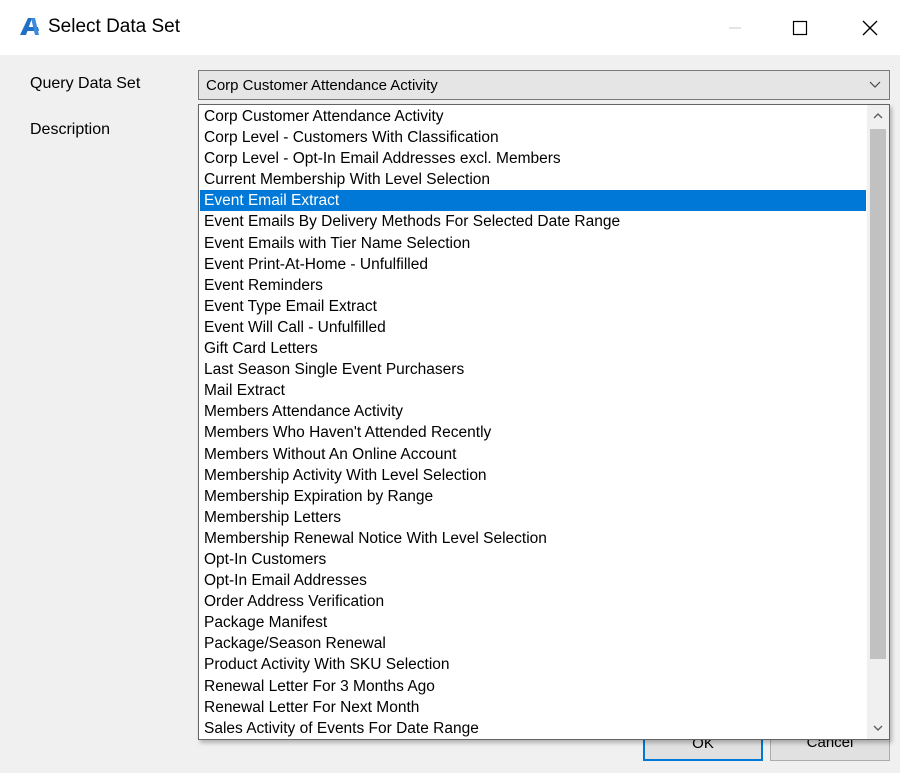 The image size is (900, 773). What do you see at coordinates (533, 559) in the screenshot?
I see `dropdown-item: Opt-In Customers` at bounding box center [533, 559].